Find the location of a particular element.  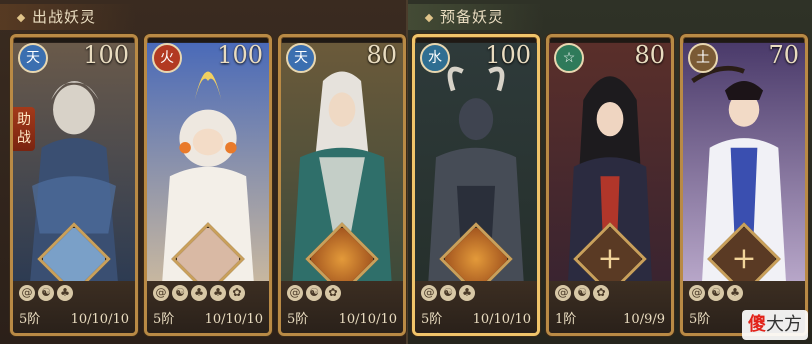

card-footer: @ ☯ ✿ 5阶 10/10/10 is located at coordinates (342, 307).